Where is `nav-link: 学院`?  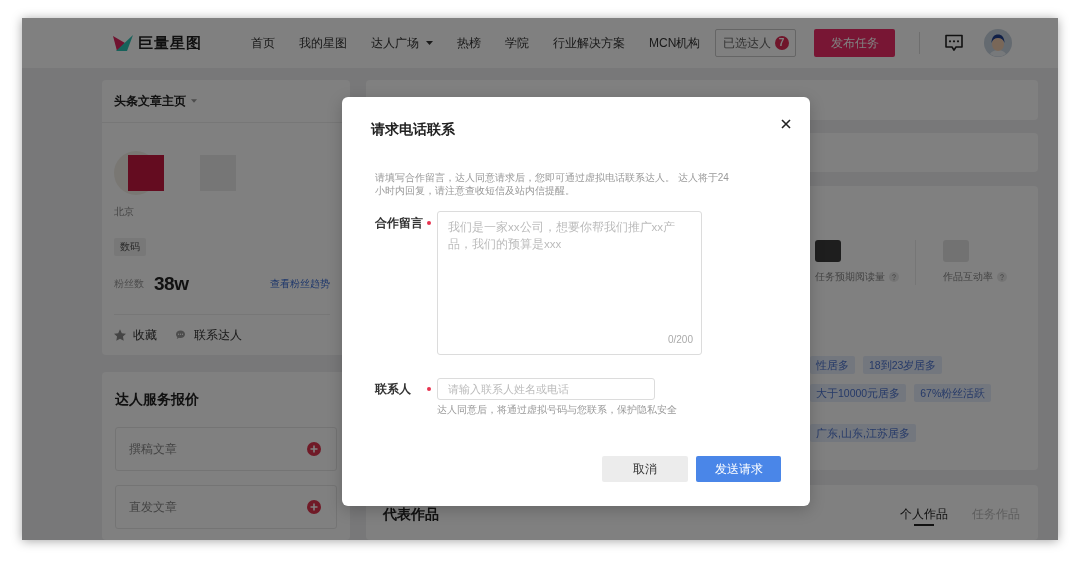 nav-link: 学院 is located at coordinates (517, 43).